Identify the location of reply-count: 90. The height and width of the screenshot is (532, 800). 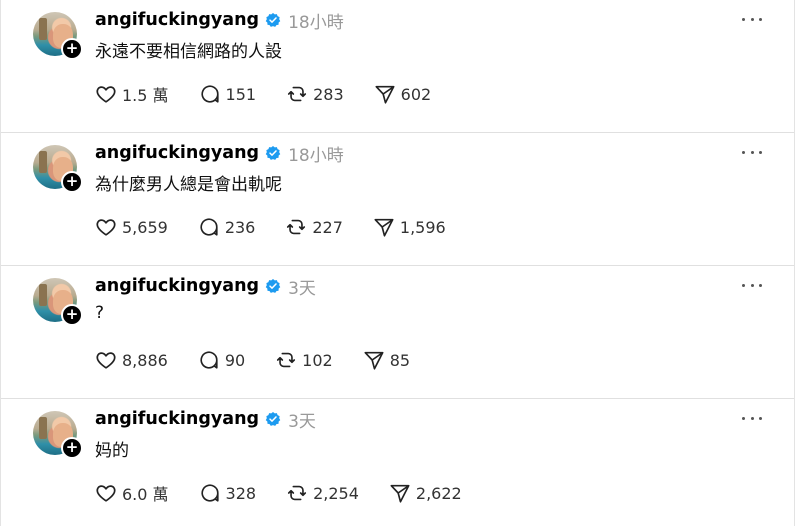
(235, 360).